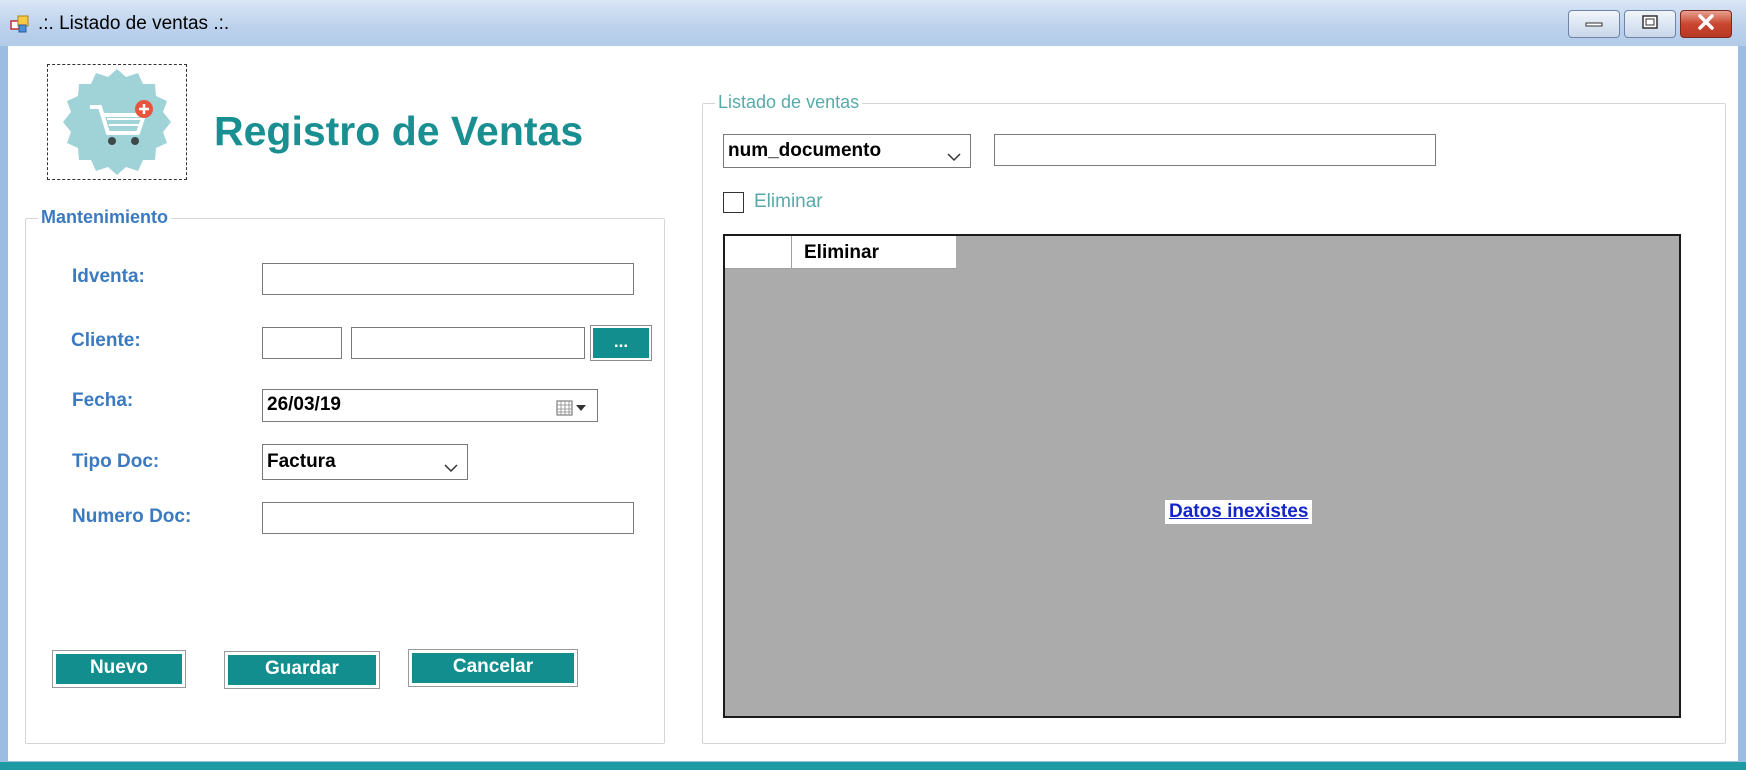  What do you see at coordinates (572, 406) in the screenshot?
I see `calendar-icon` at bounding box center [572, 406].